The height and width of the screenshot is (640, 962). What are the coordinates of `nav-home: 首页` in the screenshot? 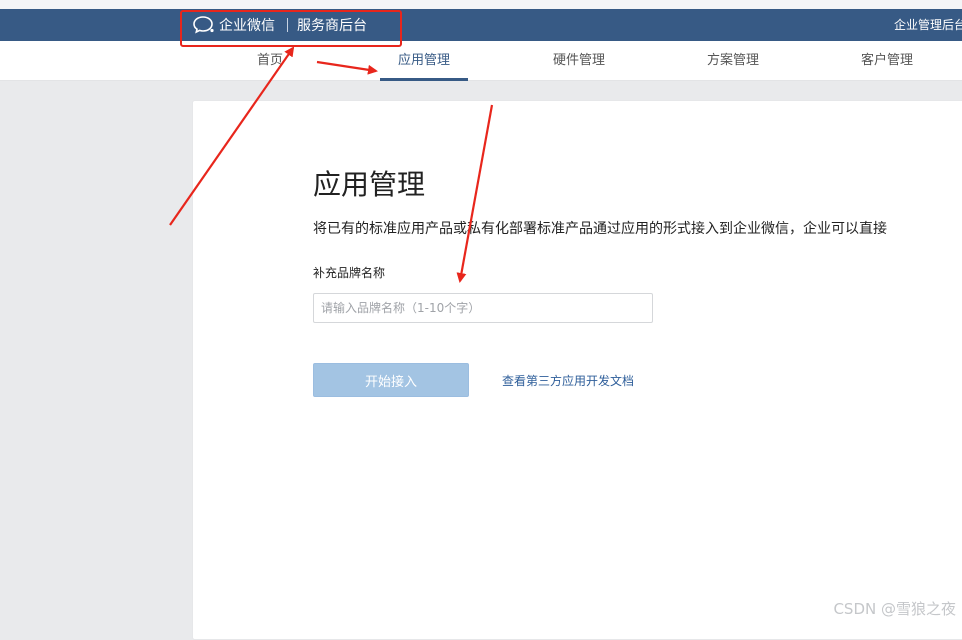 It's located at (270, 61).